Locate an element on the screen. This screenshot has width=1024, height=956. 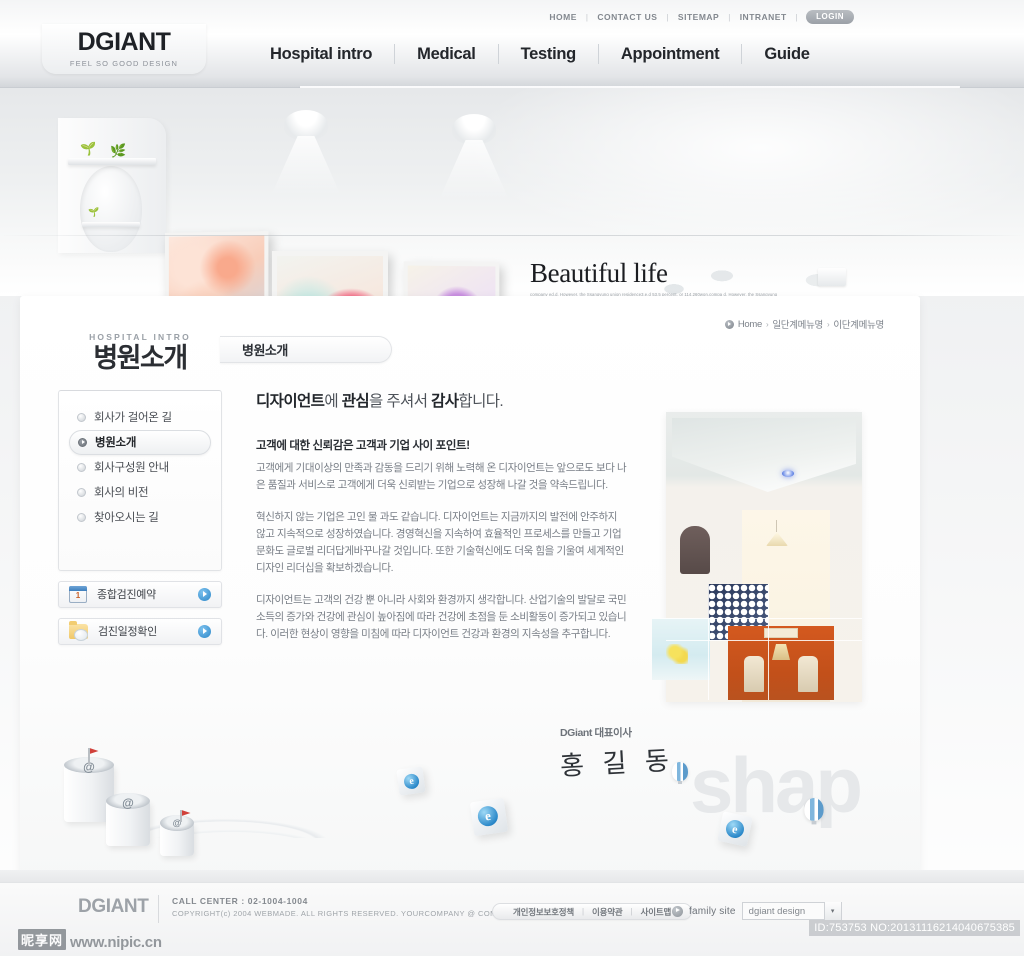
illustration-towers: @ @ @ is located at coordinates (152, 808).